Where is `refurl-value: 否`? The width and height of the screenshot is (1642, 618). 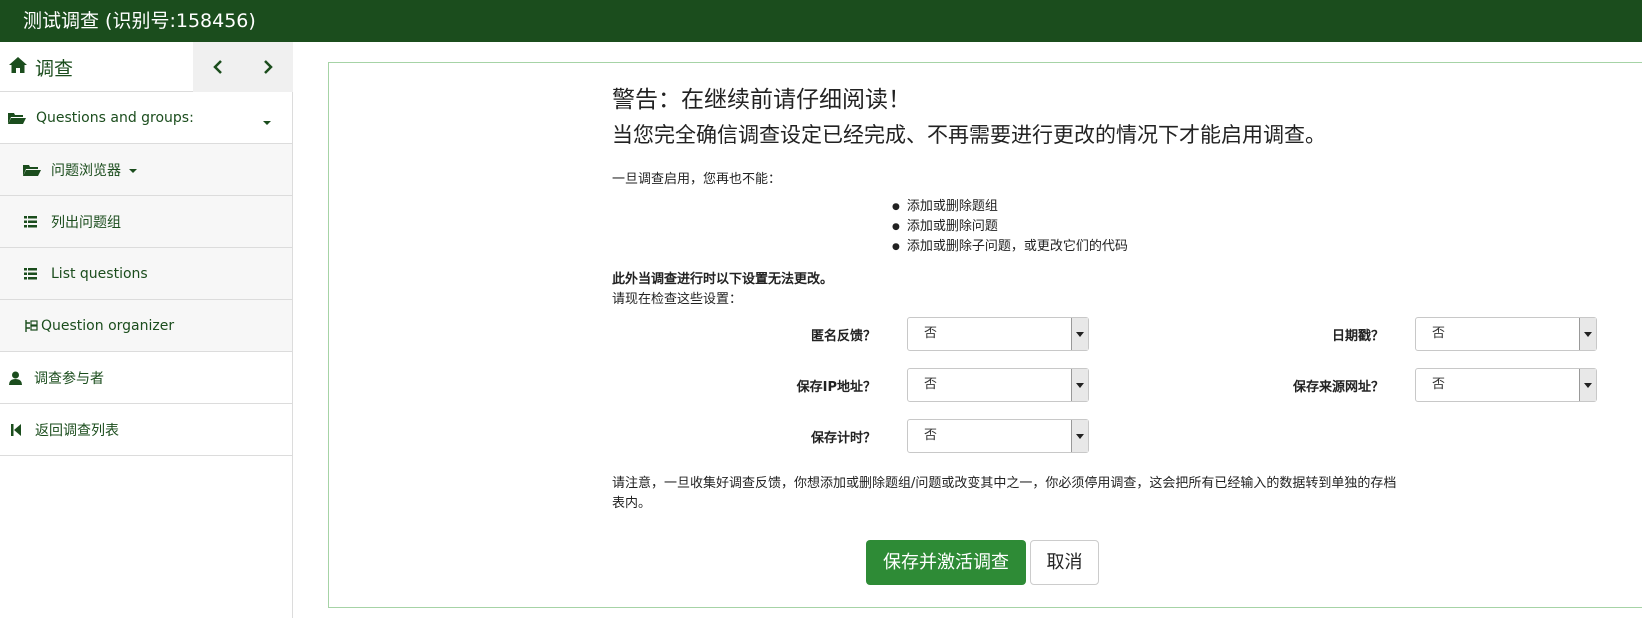
refurl-value: 否 is located at coordinates (1439, 384).